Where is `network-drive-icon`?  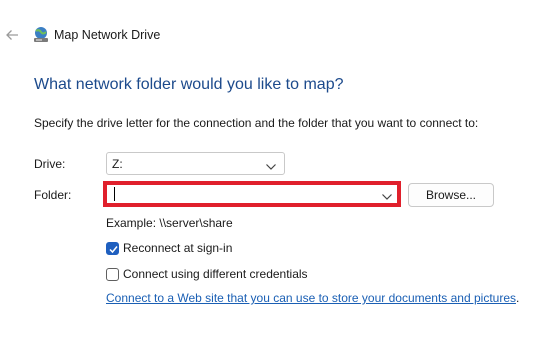 network-drive-icon is located at coordinates (41, 35).